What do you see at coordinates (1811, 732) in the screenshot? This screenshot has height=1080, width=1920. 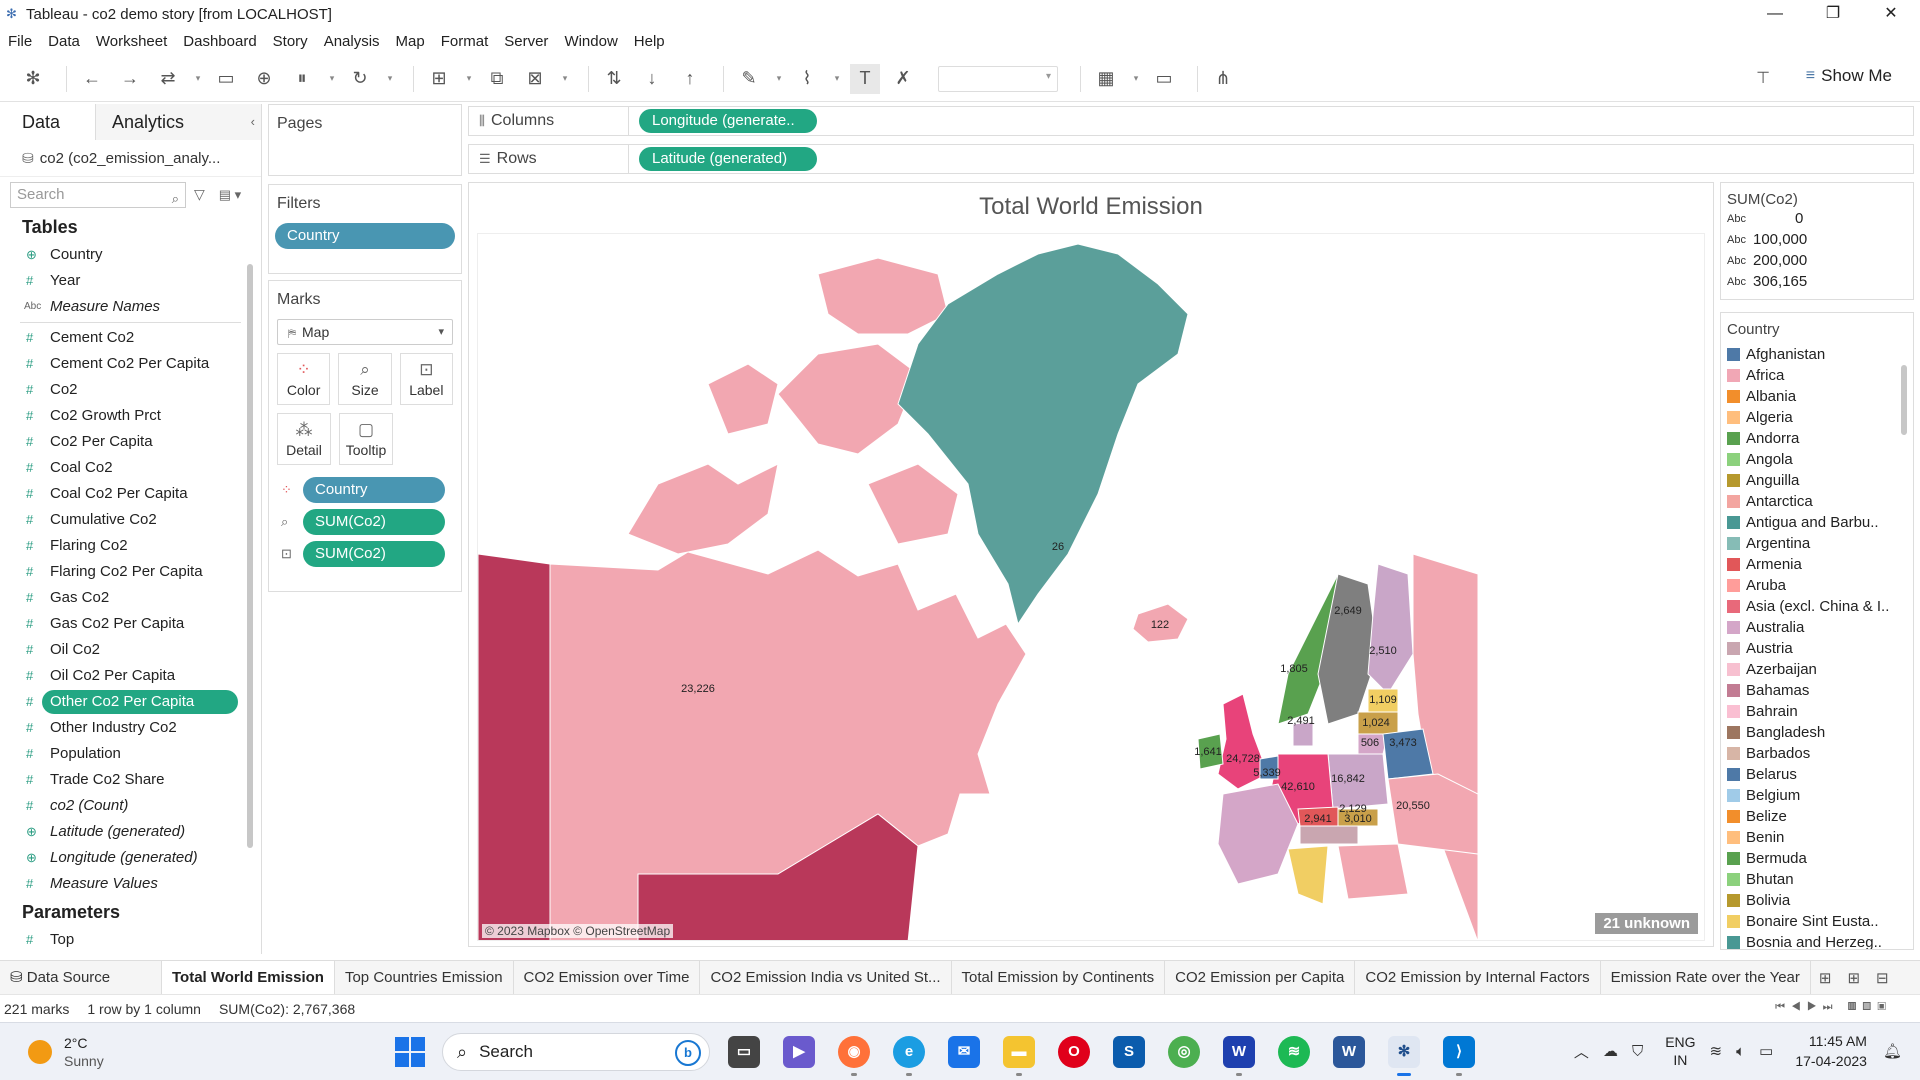 I see `color-legend-item-bangladesh: Bangladesh` at bounding box center [1811, 732].